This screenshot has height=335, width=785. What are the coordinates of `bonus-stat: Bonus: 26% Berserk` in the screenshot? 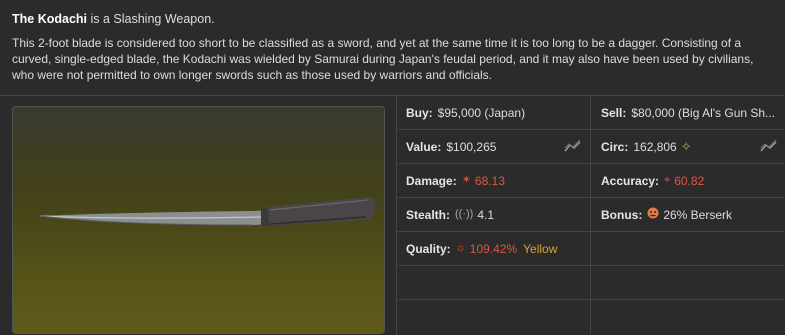 It's located at (688, 215).